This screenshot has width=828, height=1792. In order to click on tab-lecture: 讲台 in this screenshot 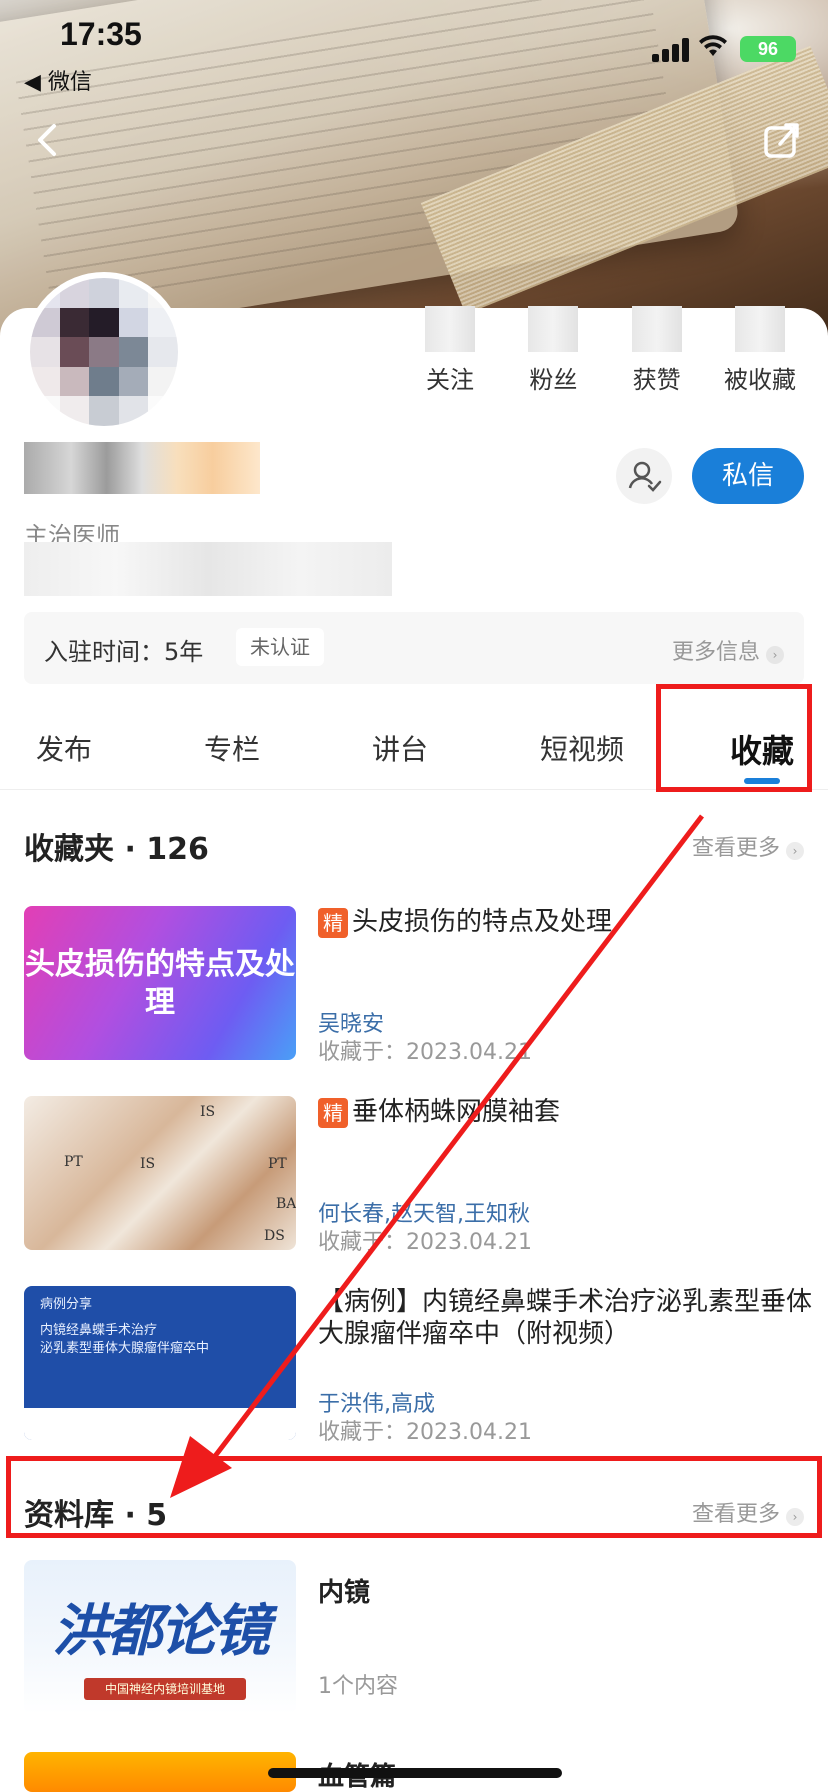, I will do `click(400, 748)`.